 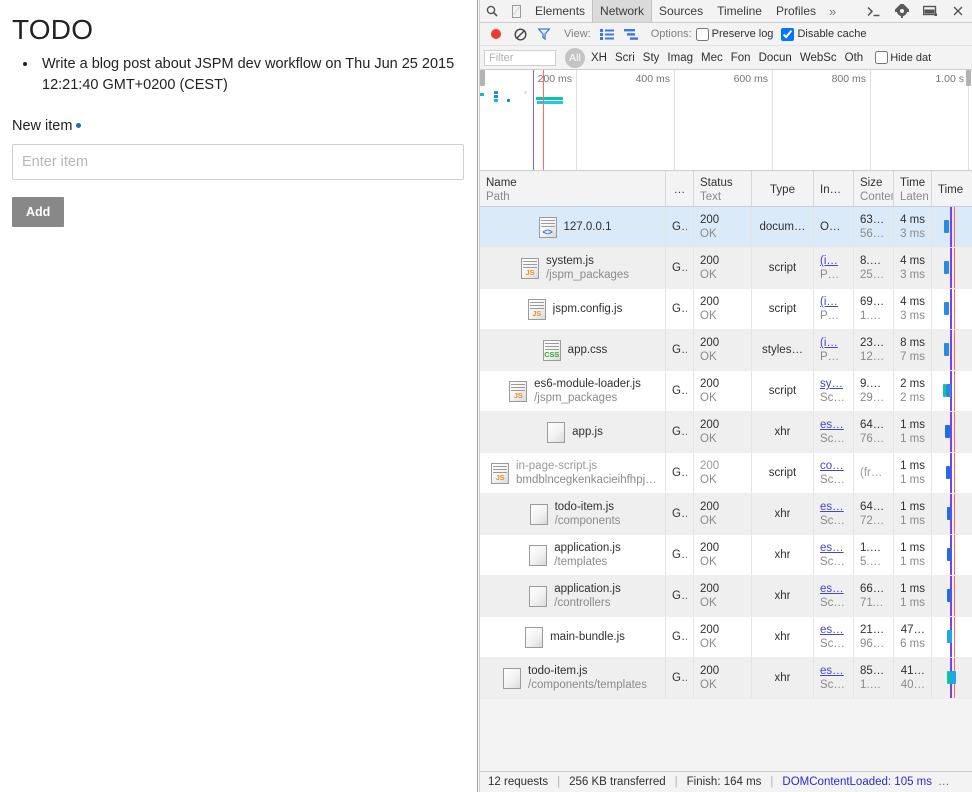 What do you see at coordinates (912, 507) in the screenshot?
I see `request-total-time: 1 ms` at bounding box center [912, 507].